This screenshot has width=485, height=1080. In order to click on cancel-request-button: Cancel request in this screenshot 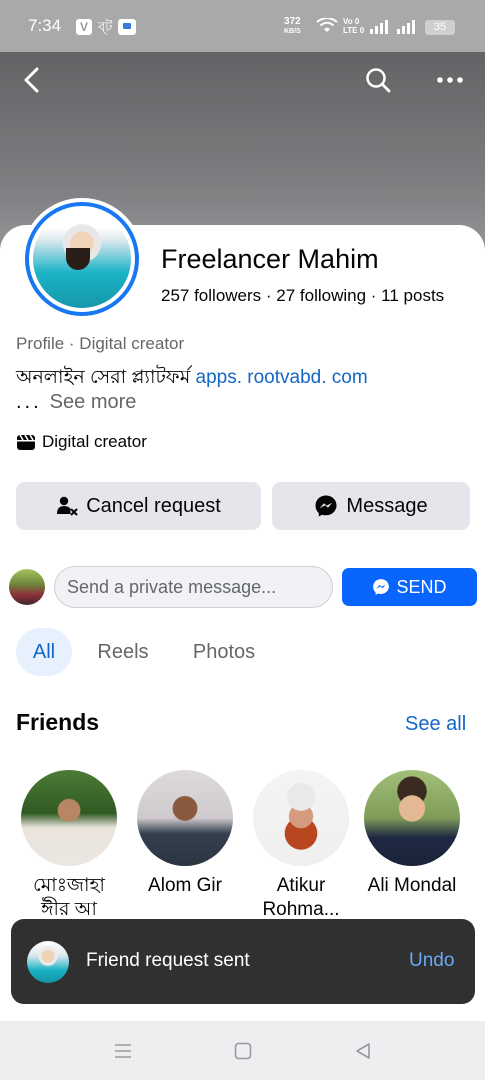, I will do `click(138, 506)`.